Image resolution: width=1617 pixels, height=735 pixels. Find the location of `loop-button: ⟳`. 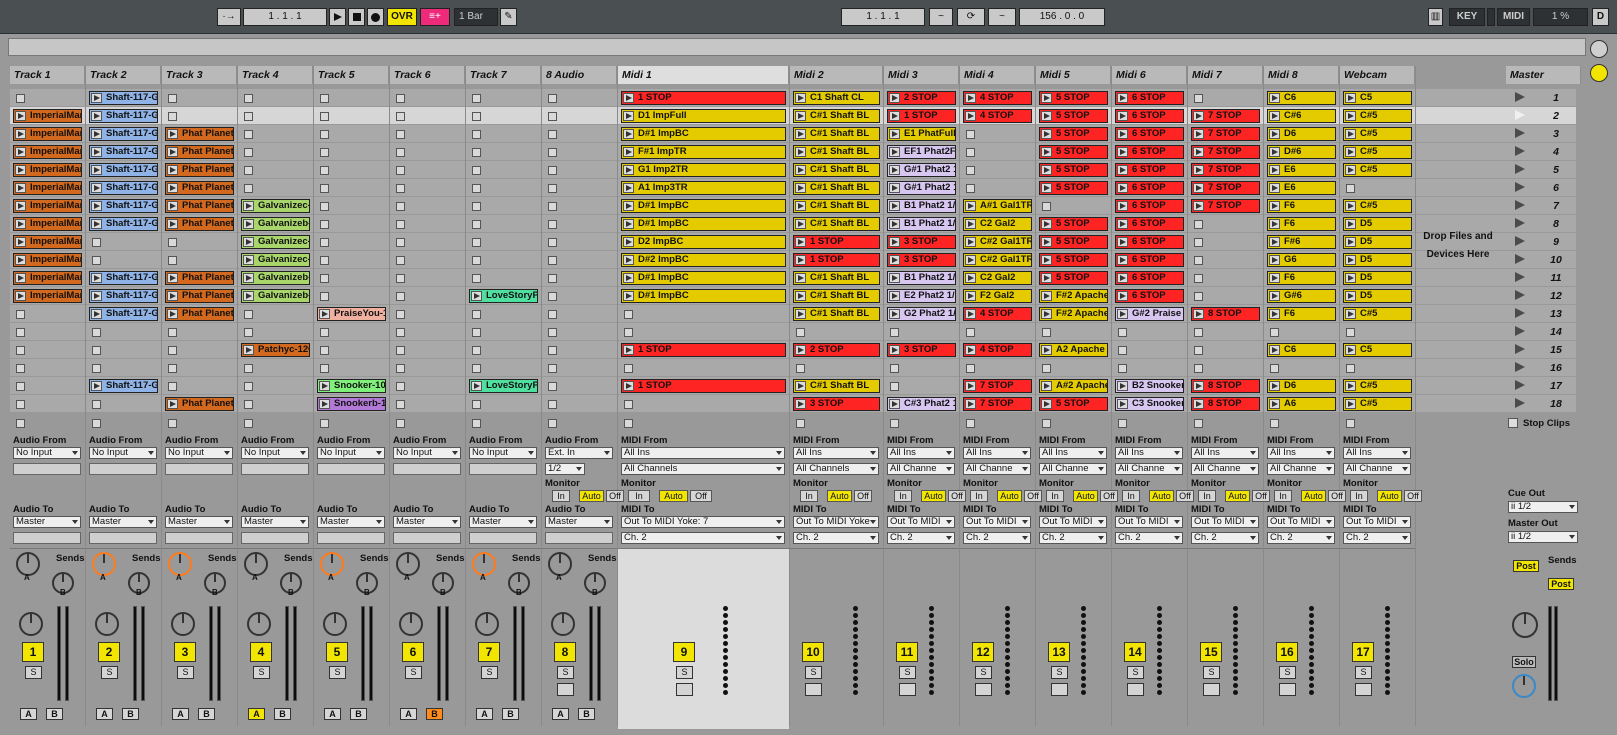

loop-button: ⟳ is located at coordinates (971, 17).